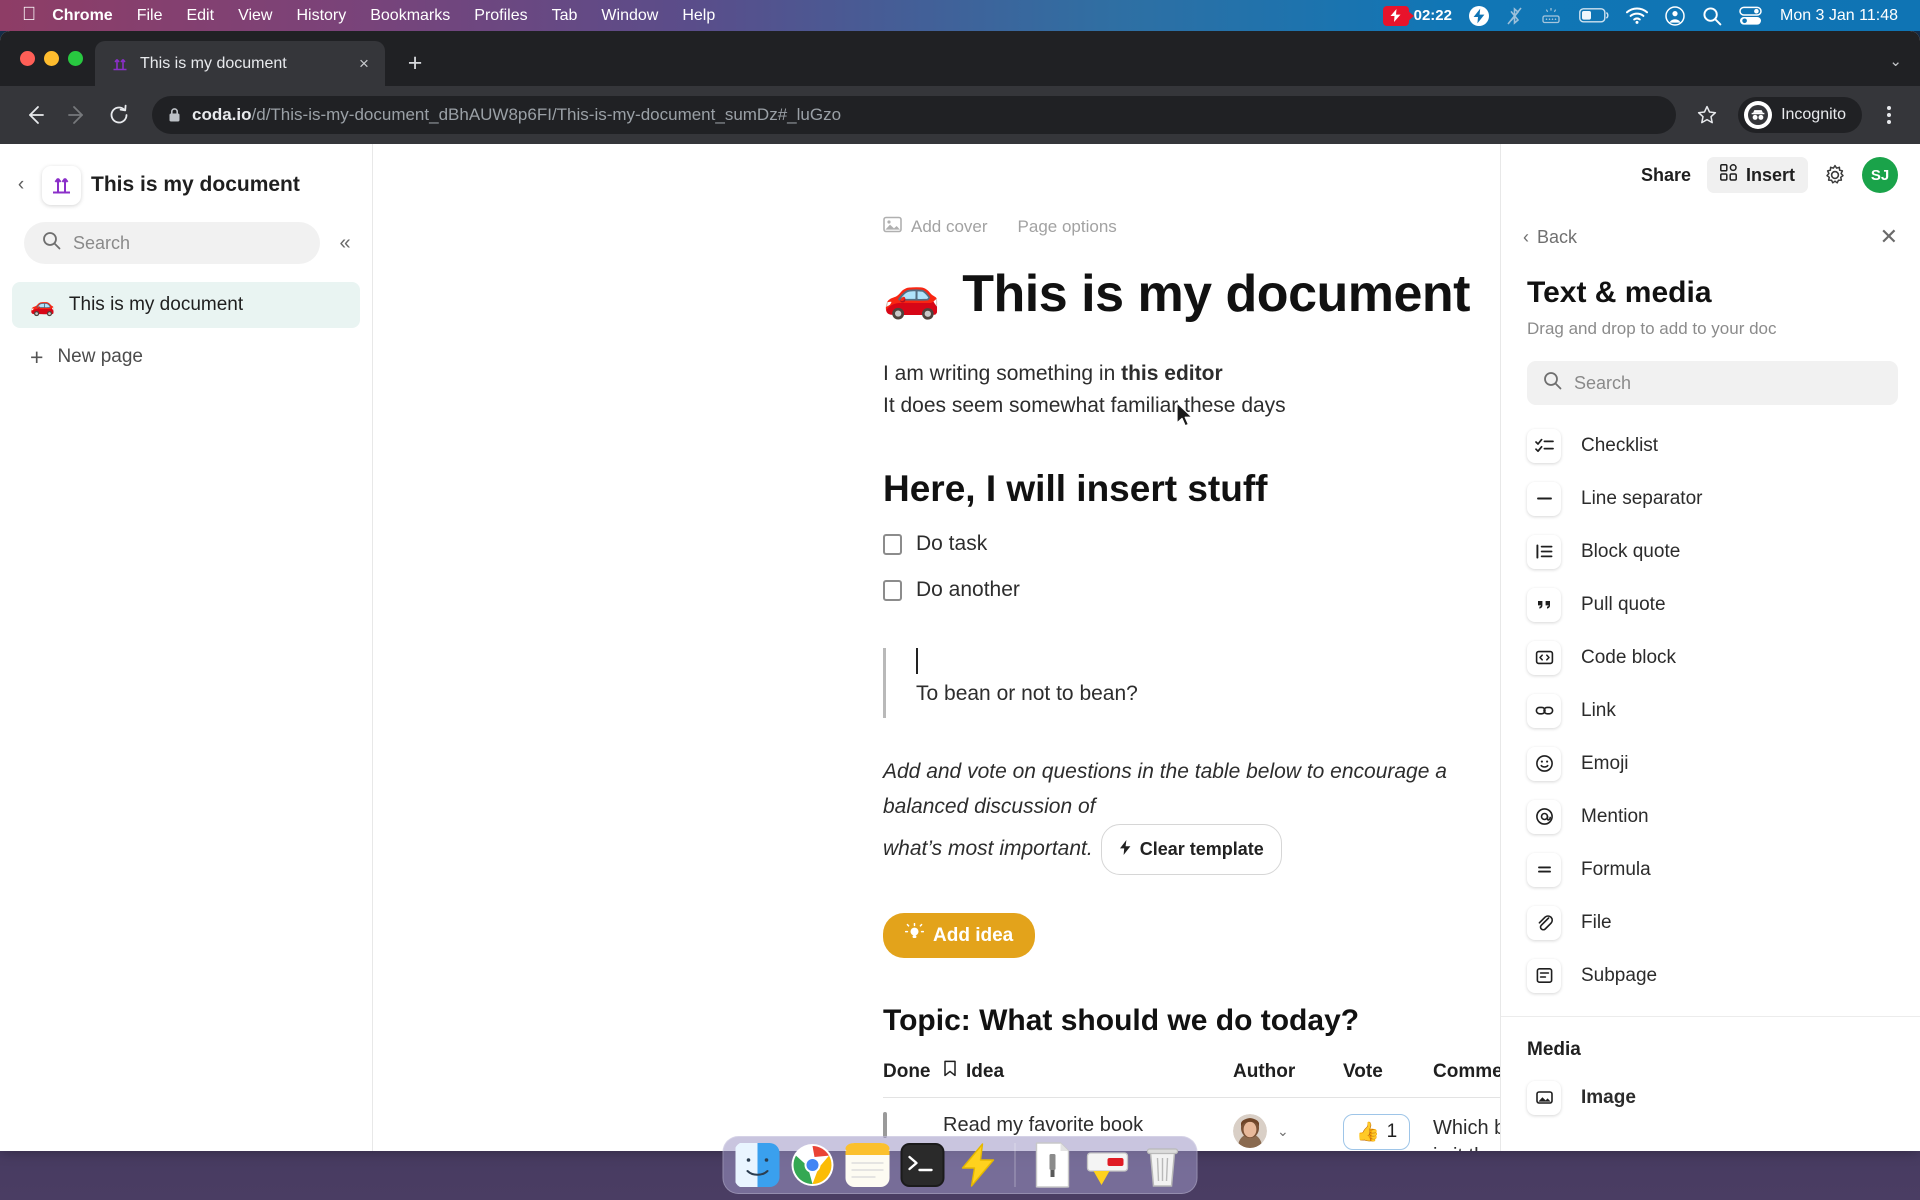  Describe the element at coordinates (1417, 15) in the screenshot. I see `screen-recording-indicator: 02:22` at that location.